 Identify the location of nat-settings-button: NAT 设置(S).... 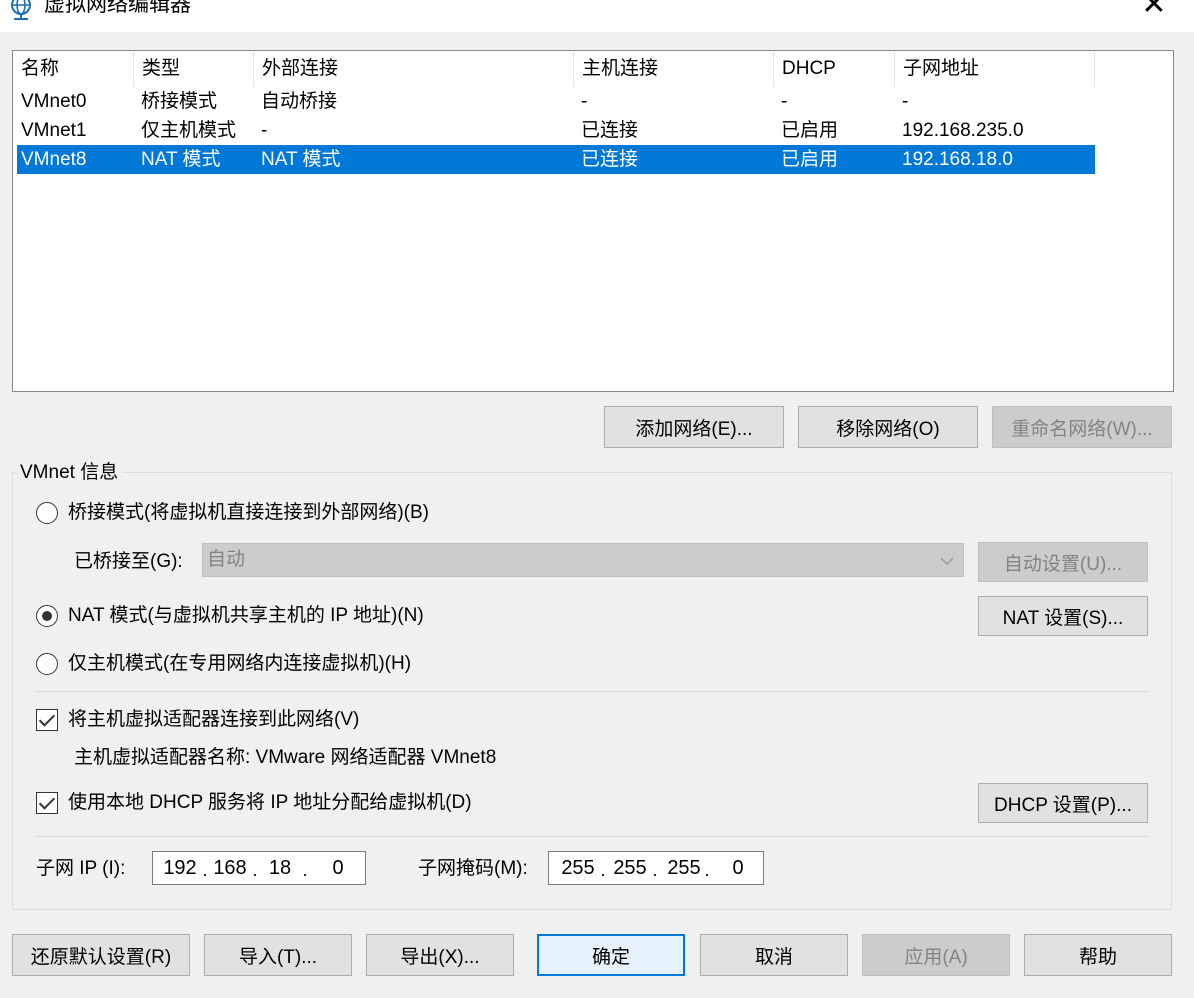
(1063, 616).